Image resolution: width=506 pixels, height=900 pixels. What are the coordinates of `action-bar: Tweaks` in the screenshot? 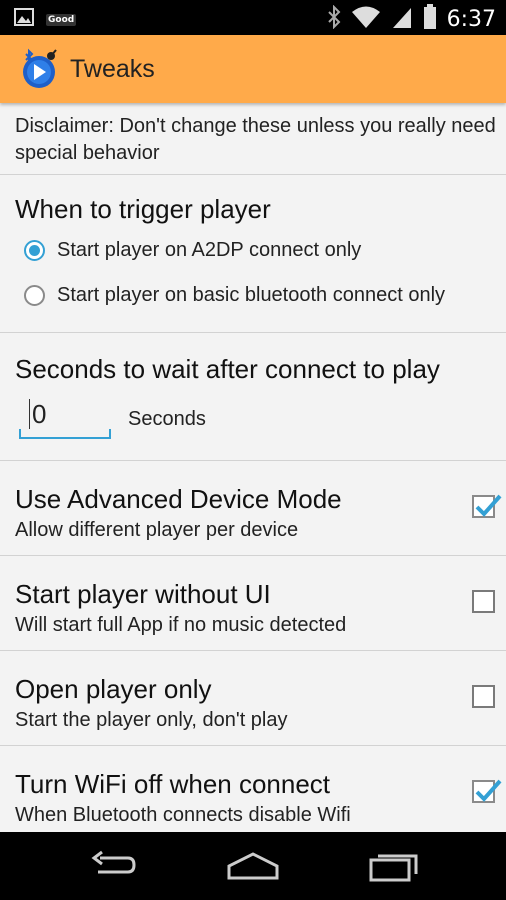 It's located at (253, 69).